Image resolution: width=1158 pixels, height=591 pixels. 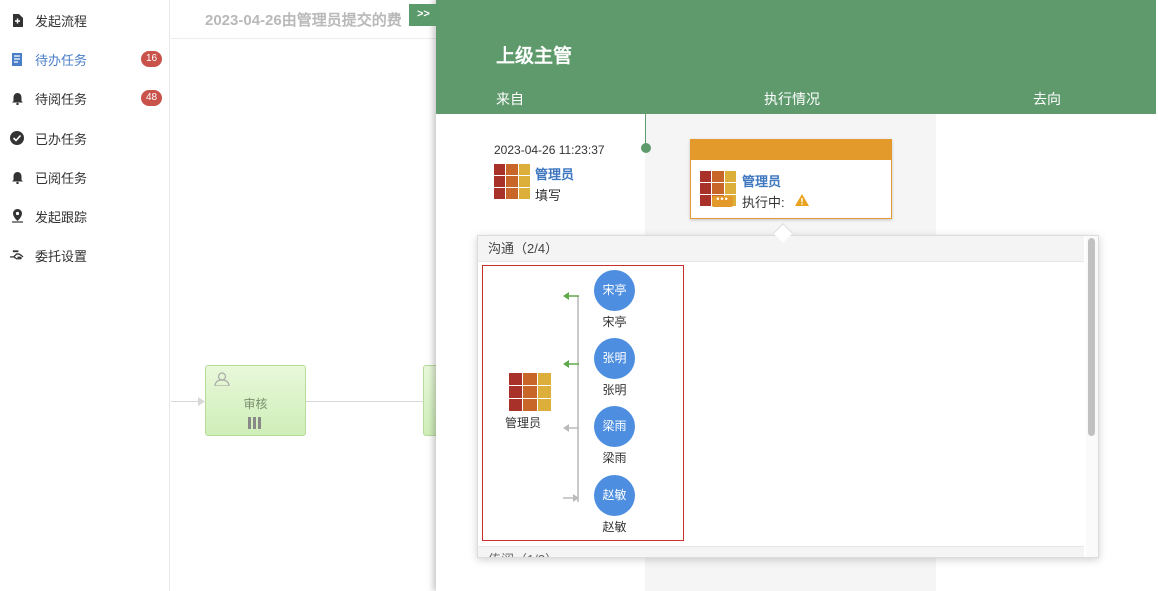 I want to click on sender-name: 管理员, so click(x=523, y=423).